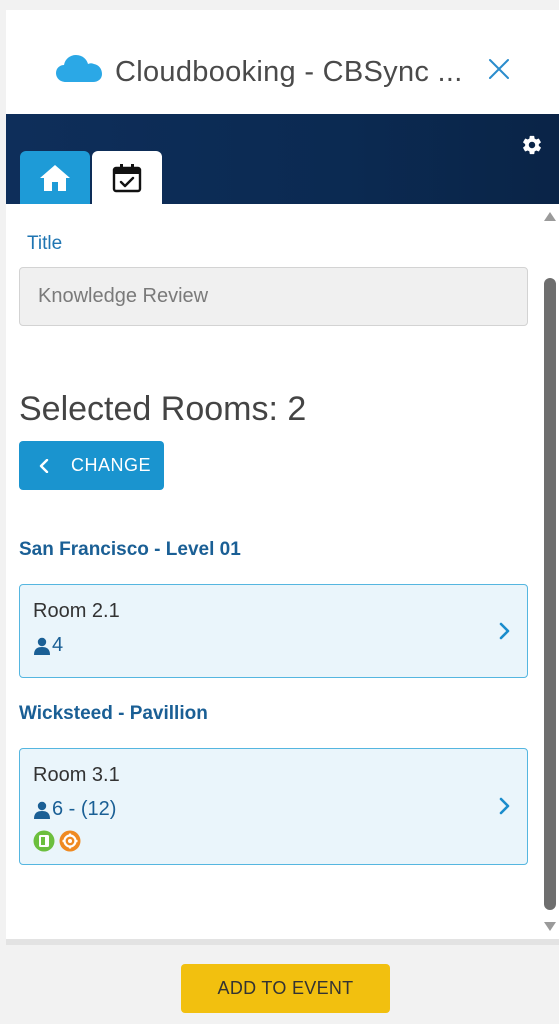 The height and width of the screenshot is (1024, 559). What do you see at coordinates (76, 775) in the screenshot?
I see `room-name: Room 3.1` at bounding box center [76, 775].